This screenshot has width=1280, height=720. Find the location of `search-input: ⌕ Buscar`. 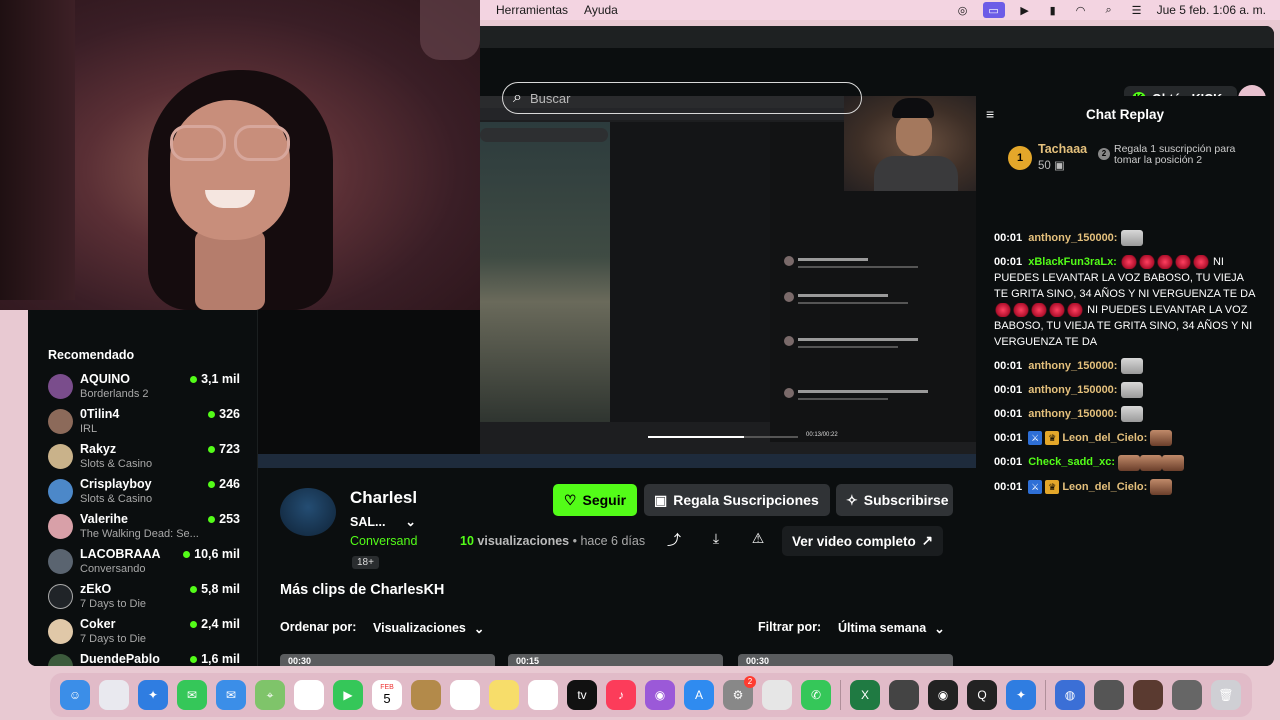

search-input: ⌕ Buscar is located at coordinates (682, 98).